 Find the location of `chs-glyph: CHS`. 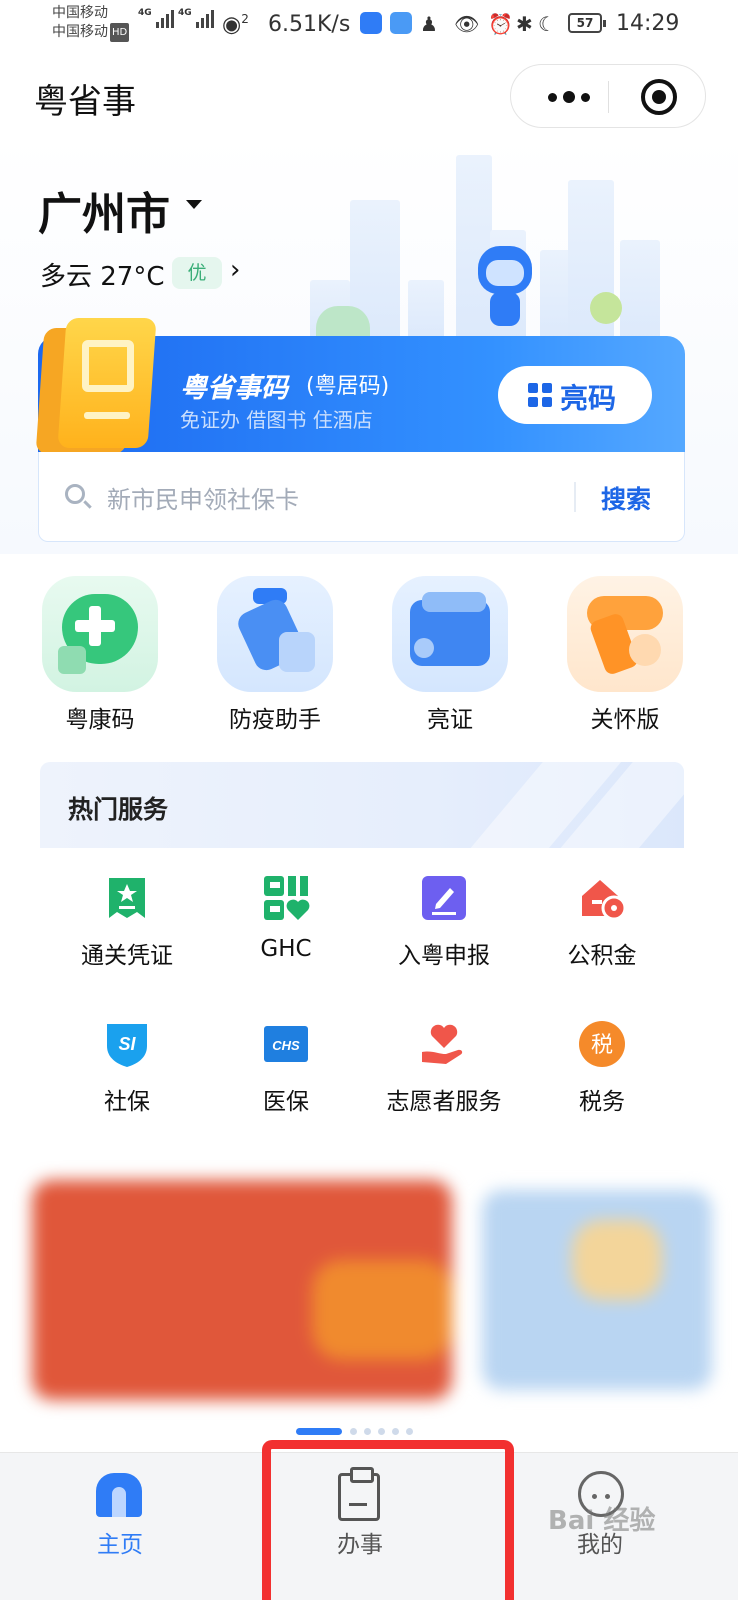

chs-glyph: CHS is located at coordinates (286, 1045).